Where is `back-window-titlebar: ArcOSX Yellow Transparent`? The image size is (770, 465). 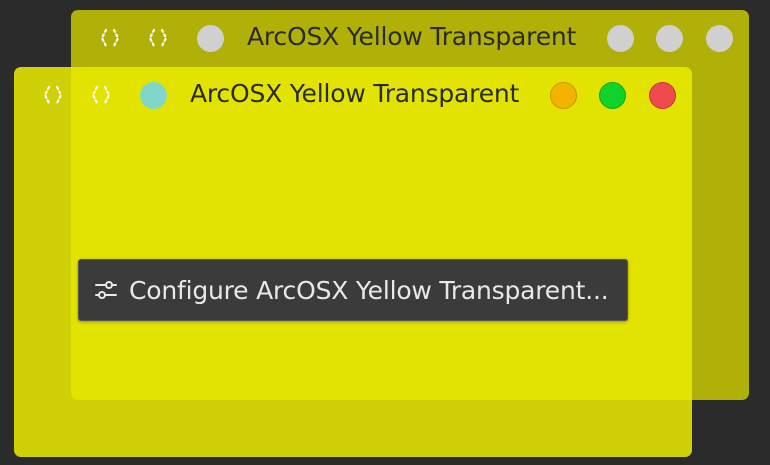
back-window-titlebar: ArcOSX Yellow Transparent is located at coordinates (410, 39).